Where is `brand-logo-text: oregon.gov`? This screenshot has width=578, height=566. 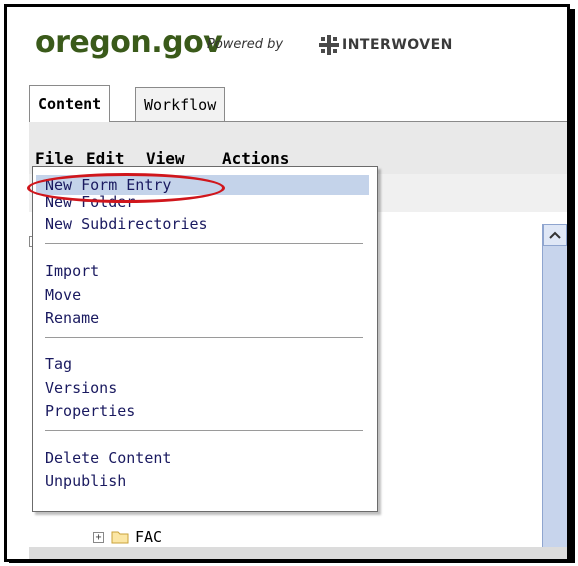
brand-logo-text: oregon.gov is located at coordinates (129, 42).